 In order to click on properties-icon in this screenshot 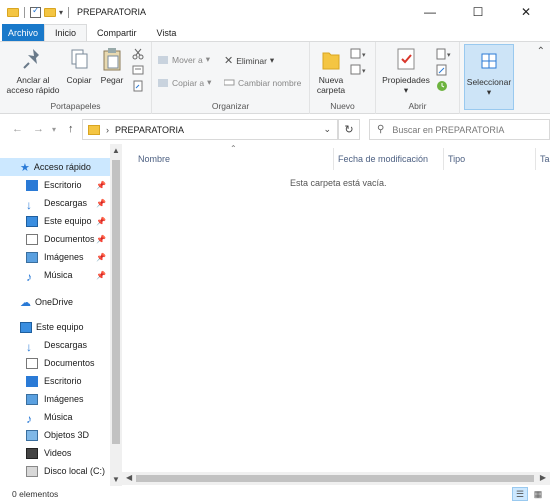, I will do `click(35, 11)`.